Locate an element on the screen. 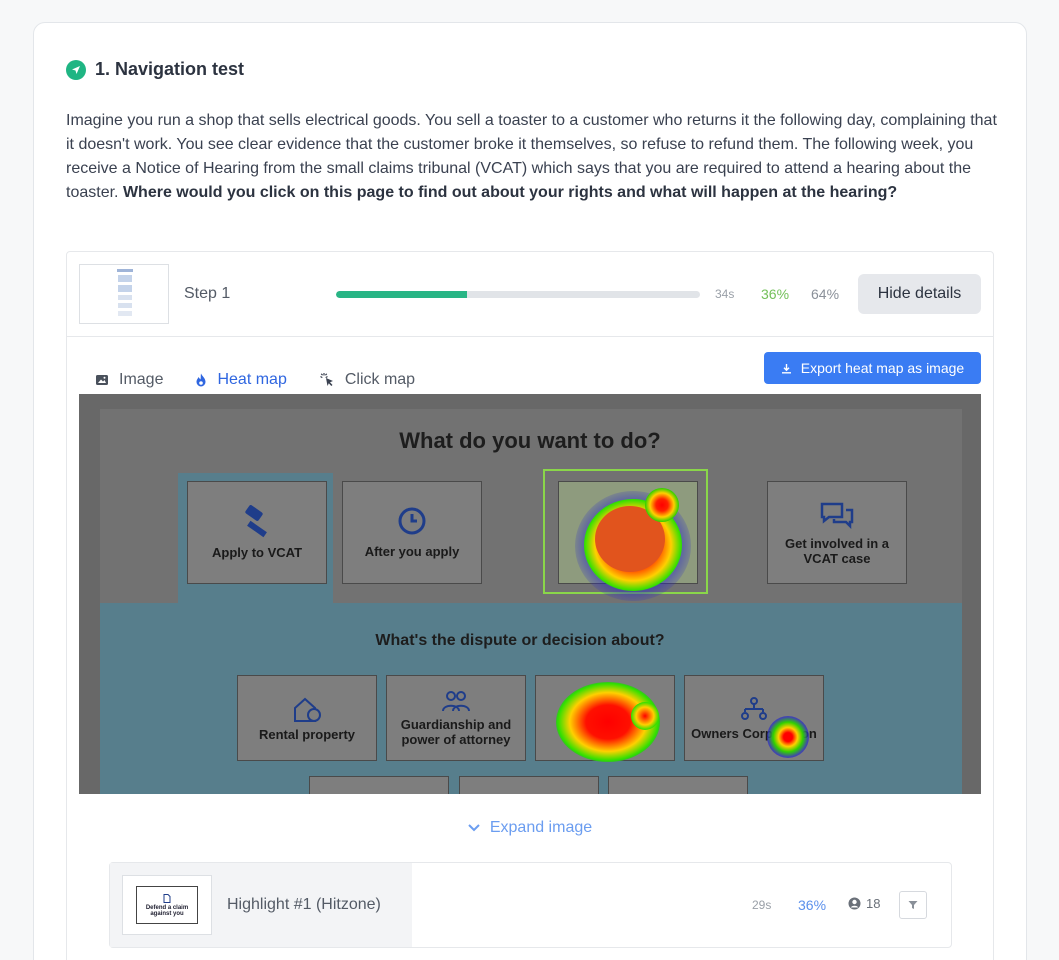  highlight-label: Highlight #1 (Hitzone) is located at coordinates (304, 904).